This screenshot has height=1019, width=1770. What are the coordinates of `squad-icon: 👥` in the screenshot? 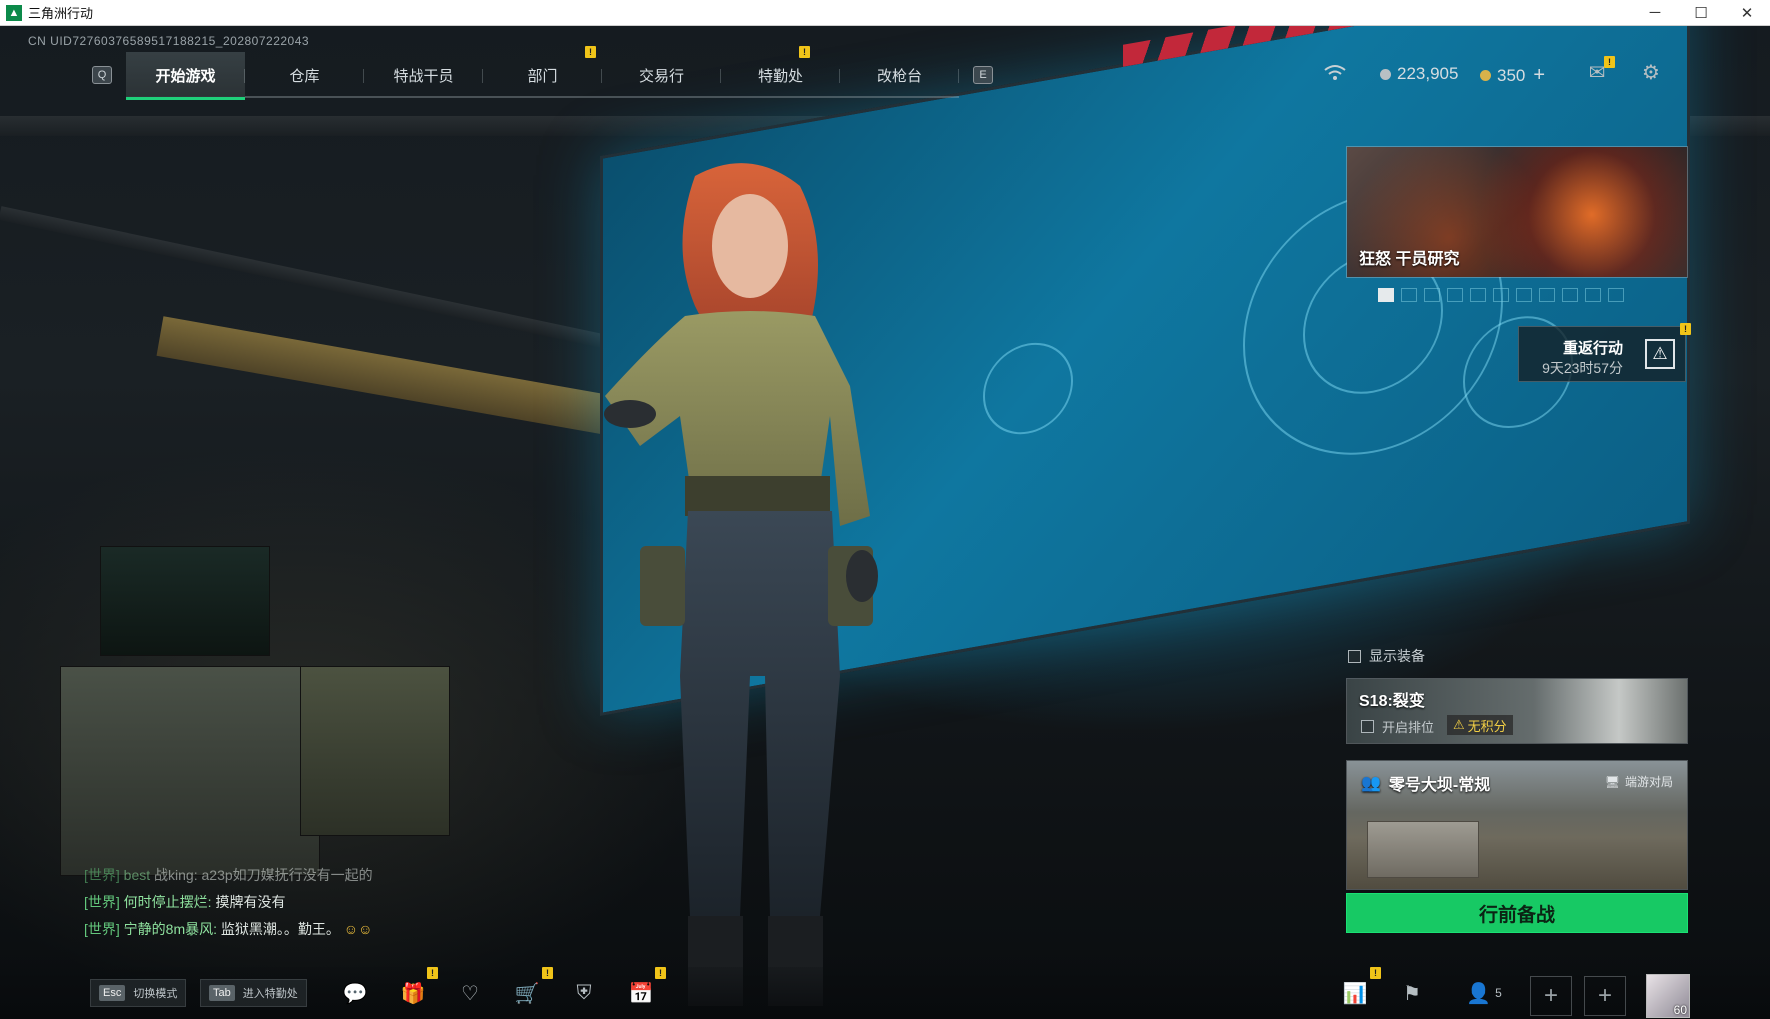 It's located at (1371, 783).